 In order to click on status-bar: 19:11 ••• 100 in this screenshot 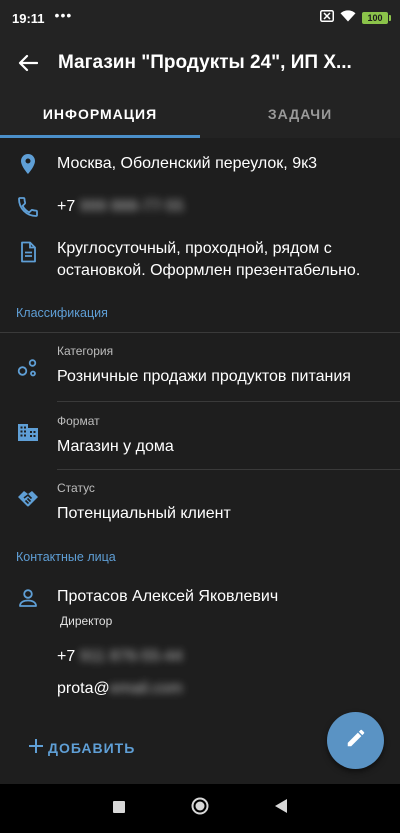, I will do `click(200, 18)`.